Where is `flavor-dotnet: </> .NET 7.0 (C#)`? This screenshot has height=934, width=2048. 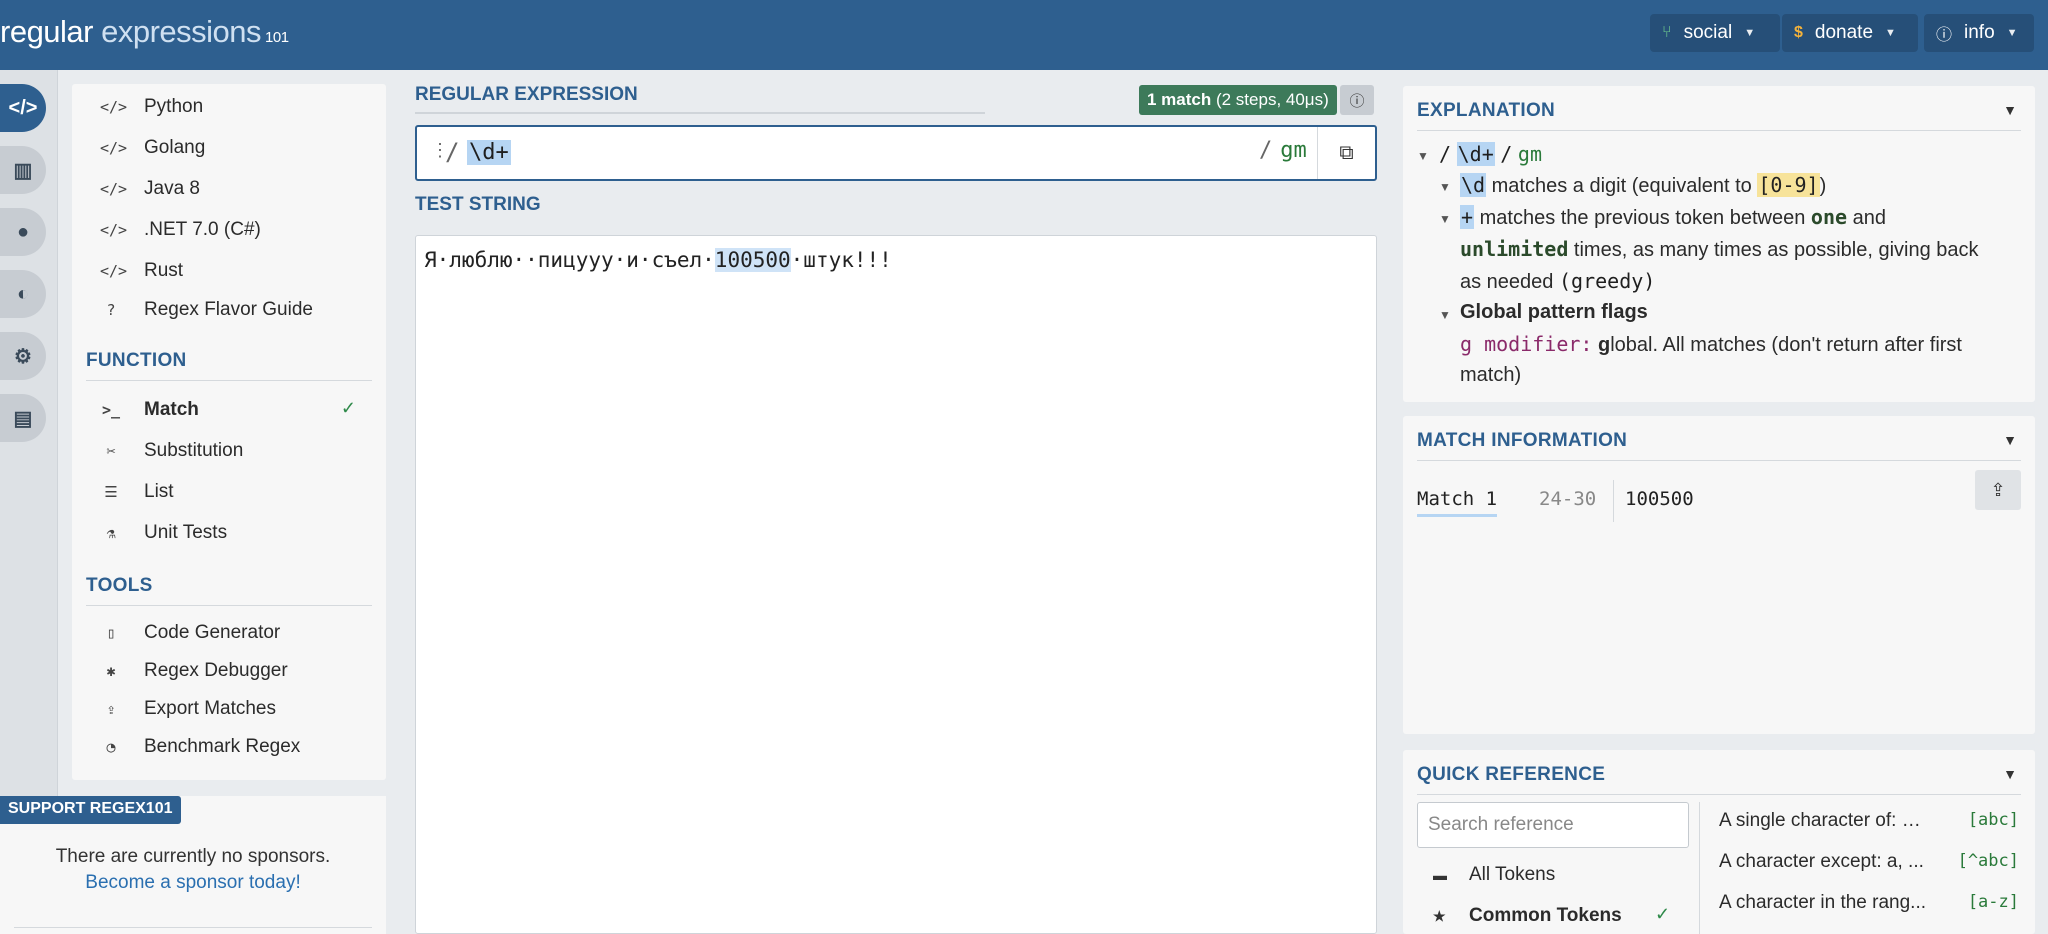
flavor-dotnet: </> .NET 7.0 (C#) is located at coordinates (180, 230).